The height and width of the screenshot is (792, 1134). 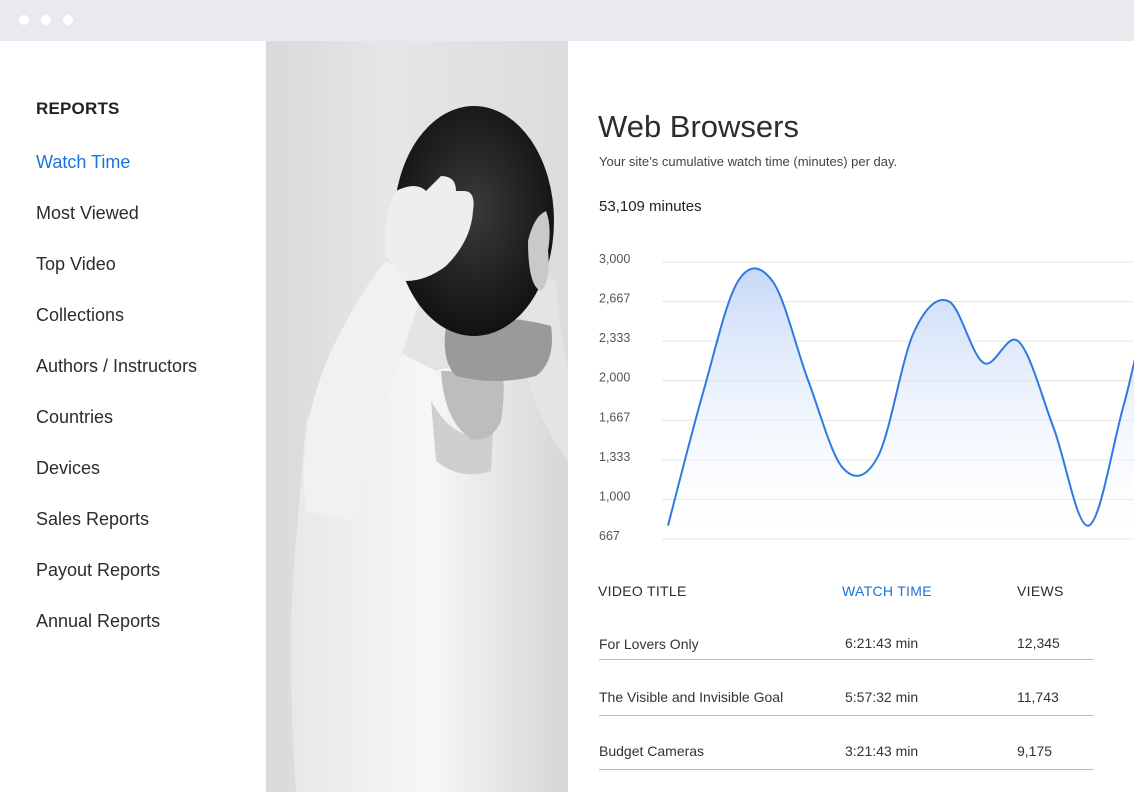 I want to click on sidebar-item-most-viewed: Most Viewed, so click(x=87, y=213).